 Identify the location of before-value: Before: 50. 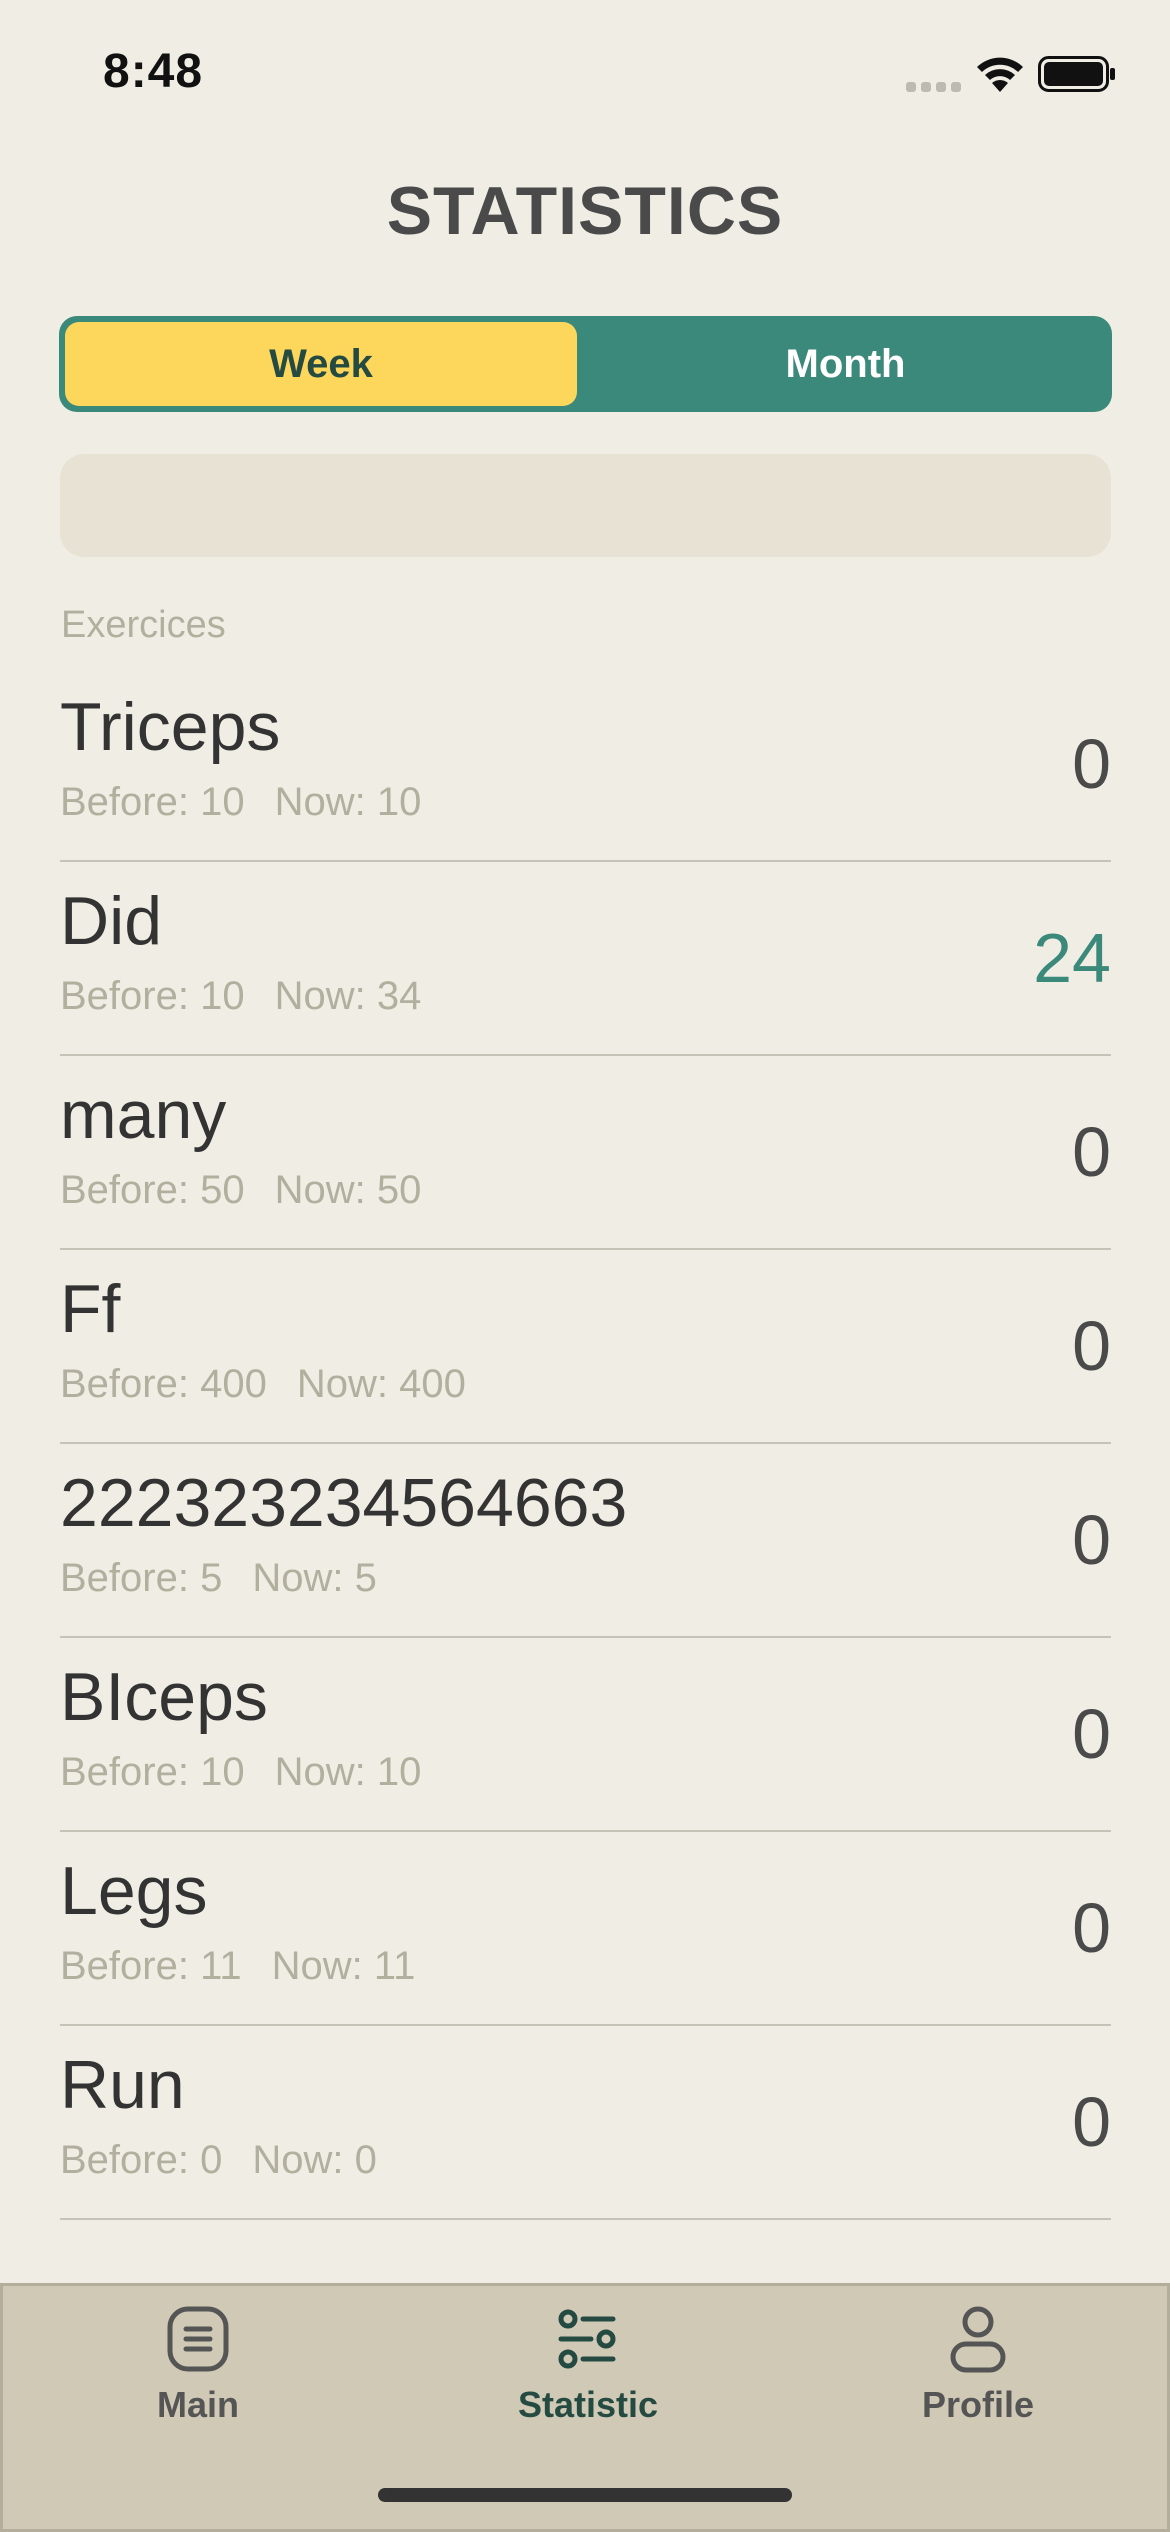
(152, 1190).